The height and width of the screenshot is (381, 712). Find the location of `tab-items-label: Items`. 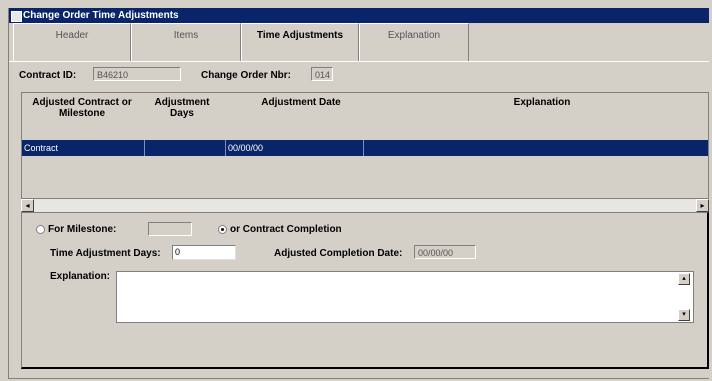

tab-items-label: Items is located at coordinates (186, 35).